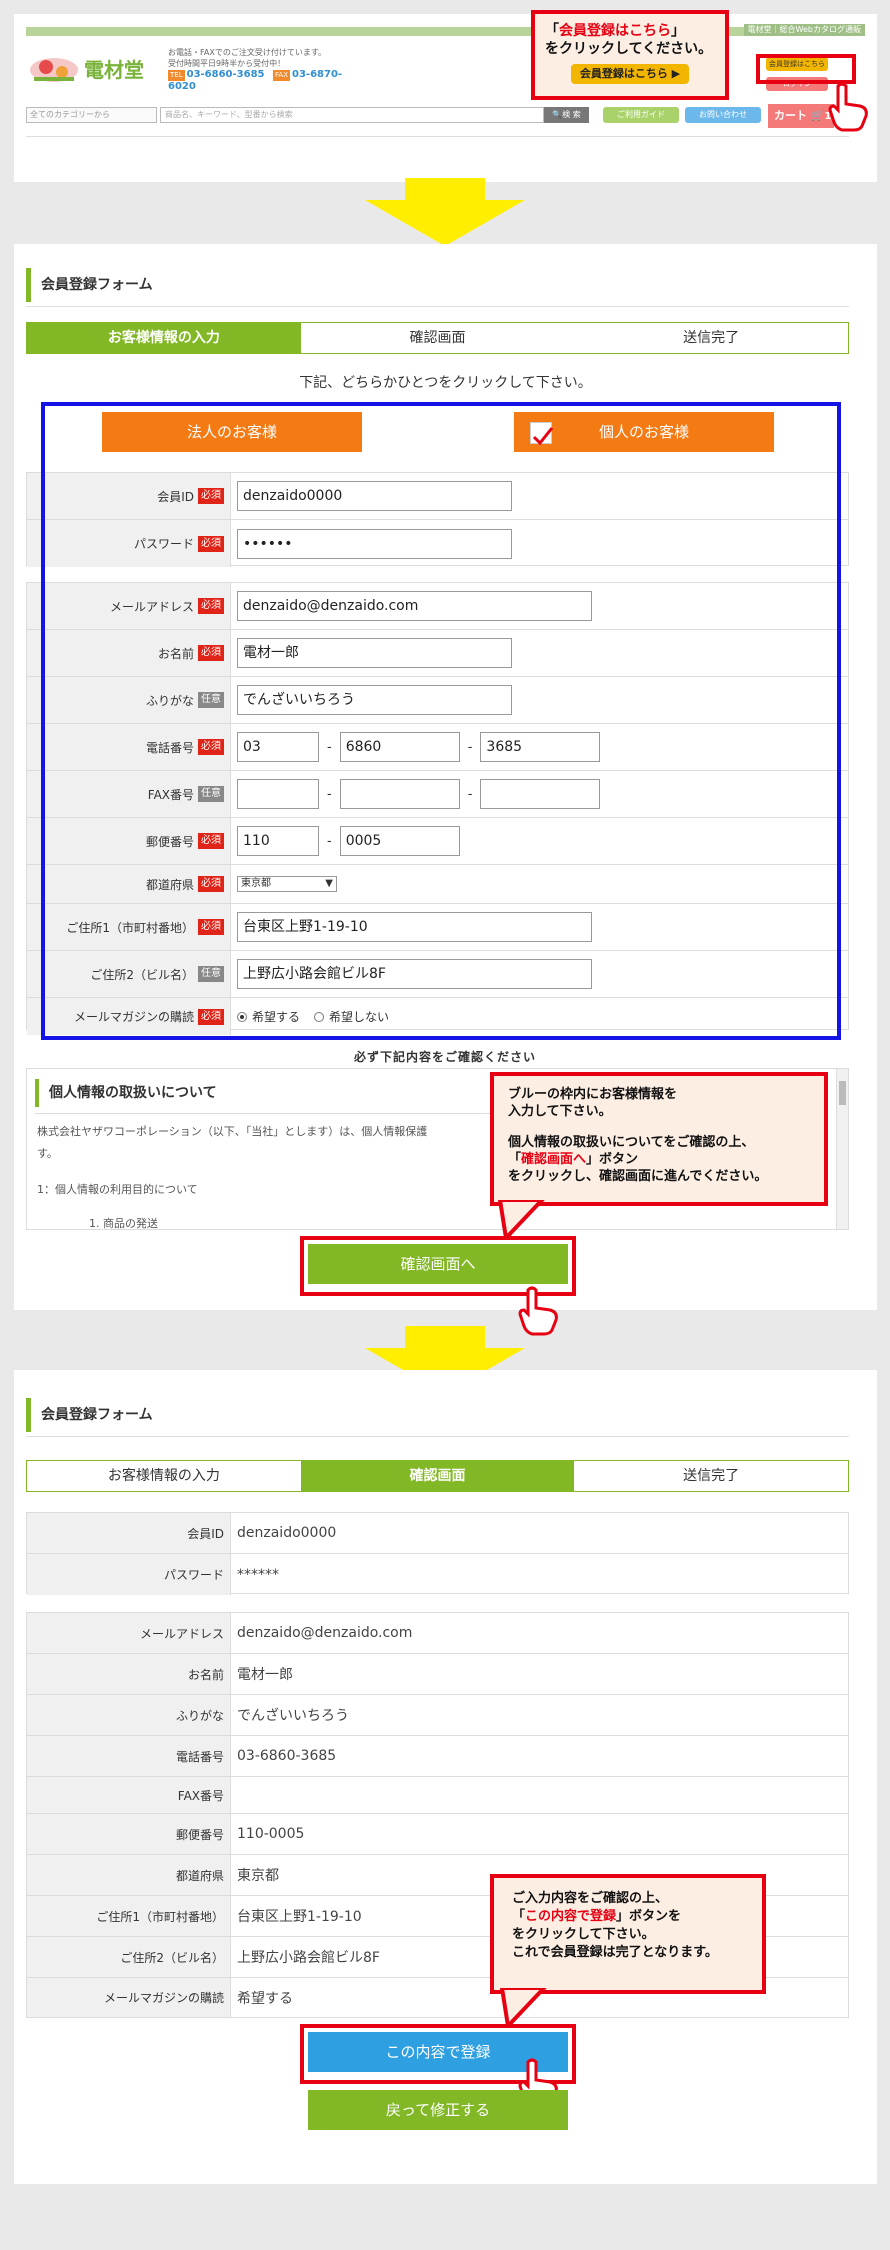 The width and height of the screenshot is (890, 2250). I want to click on callout2-line2: 入力して下さい。, so click(560, 1111).